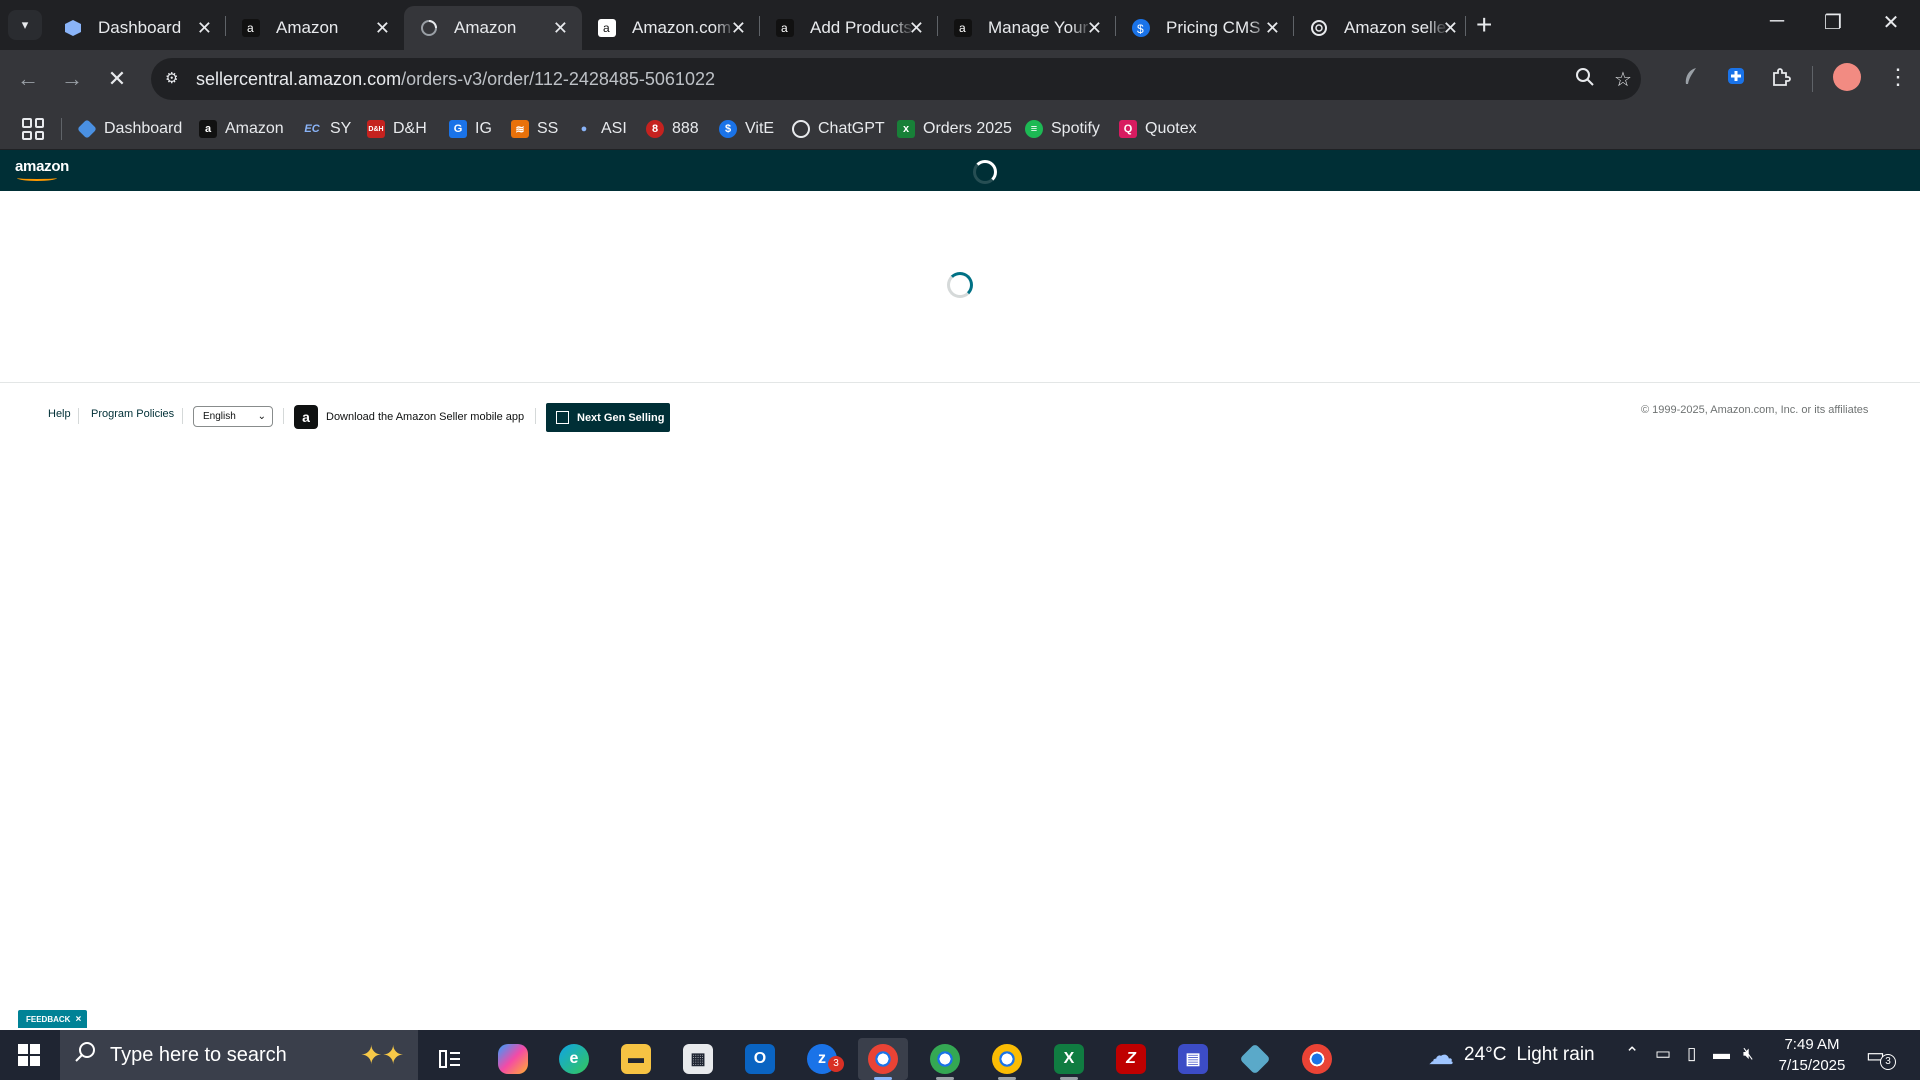 The height and width of the screenshot is (1080, 1920). What do you see at coordinates (1812, 1065) in the screenshot?
I see `clock-date: 7/15/2025` at bounding box center [1812, 1065].